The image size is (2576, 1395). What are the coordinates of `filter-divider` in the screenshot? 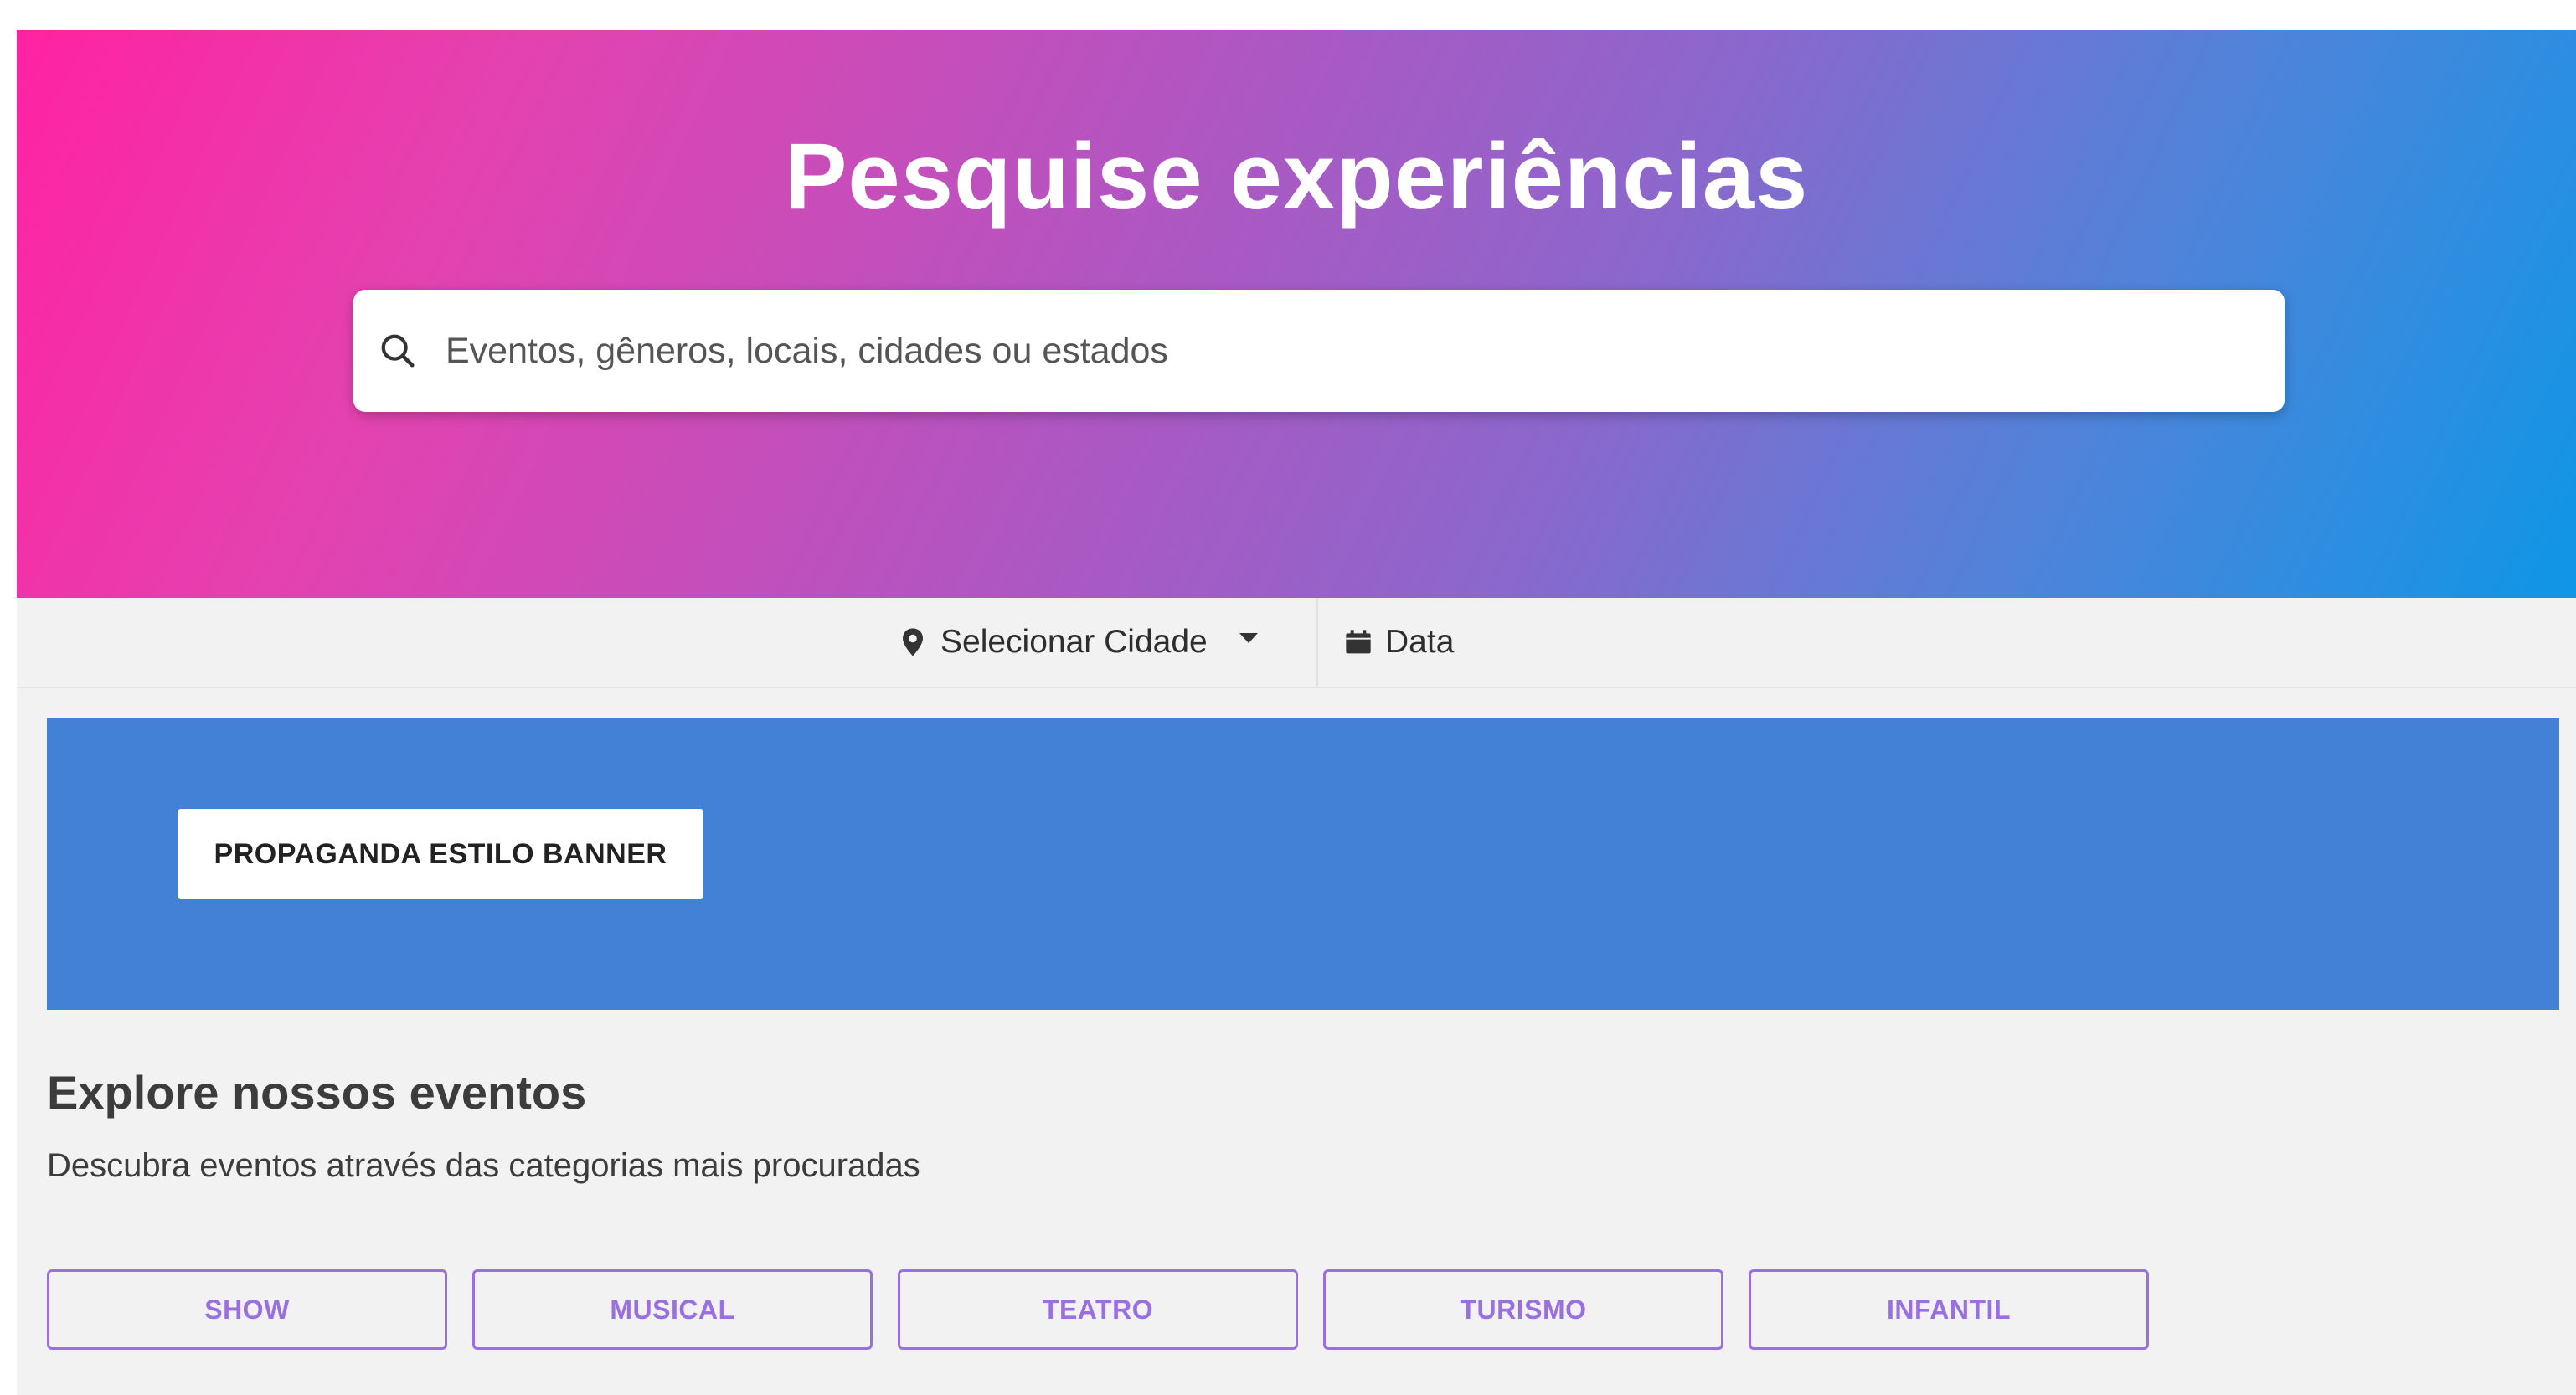 It's located at (1317, 642).